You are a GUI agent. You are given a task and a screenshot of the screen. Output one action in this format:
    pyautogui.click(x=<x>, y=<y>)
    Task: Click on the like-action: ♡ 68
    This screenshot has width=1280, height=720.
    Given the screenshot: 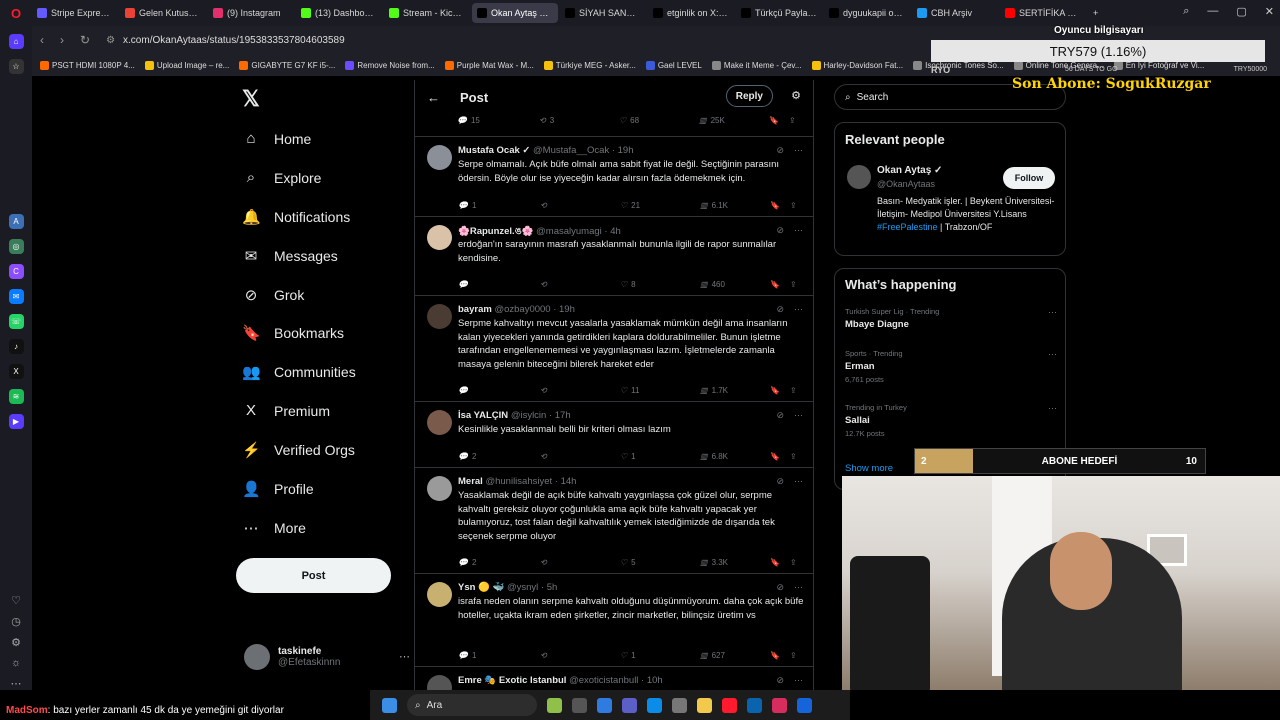 What is the action you would take?
    pyautogui.click(x=659, y=120)
    